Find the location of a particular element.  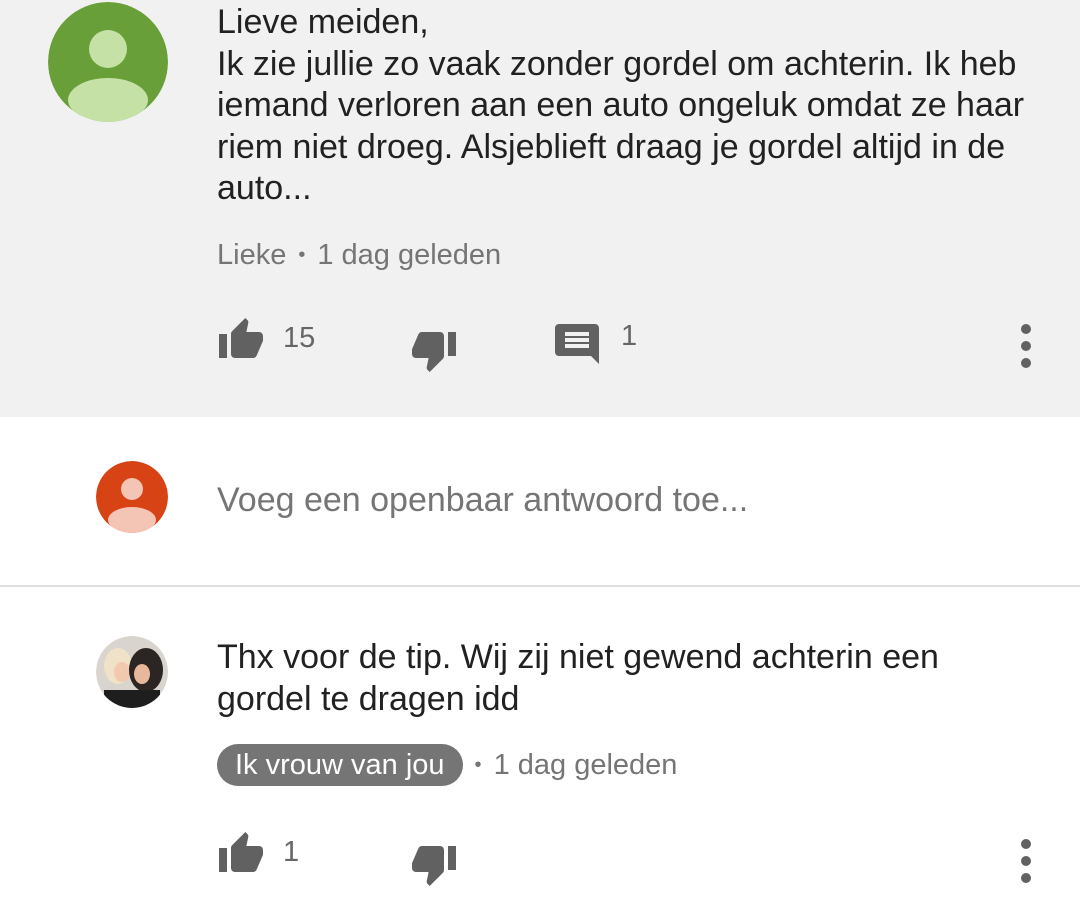

user-avatar is located at coordinates (132, 497).